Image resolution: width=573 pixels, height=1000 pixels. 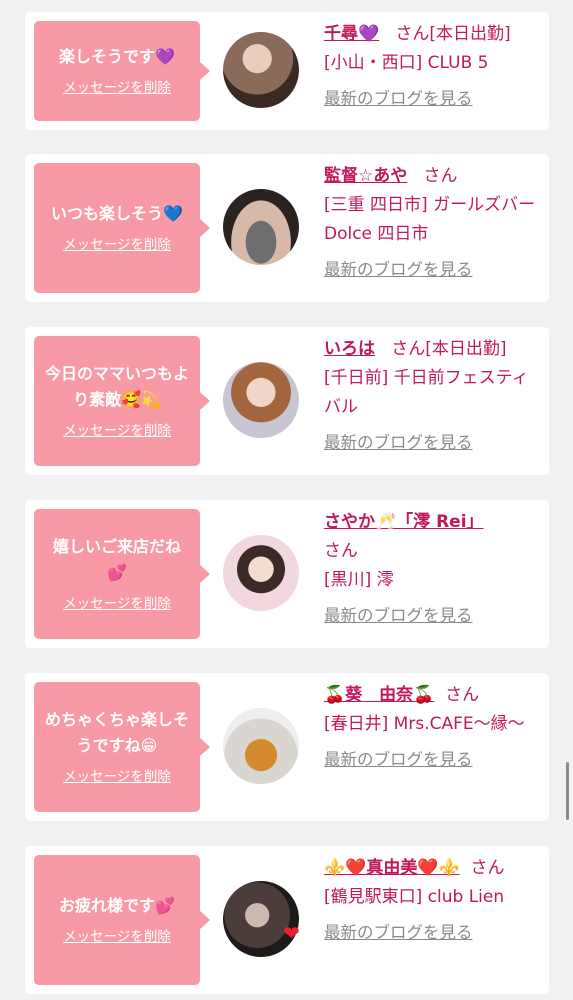 I want to click on shop-name: [千日前] 千日前フェスティバル, so click(x=426, y=392).